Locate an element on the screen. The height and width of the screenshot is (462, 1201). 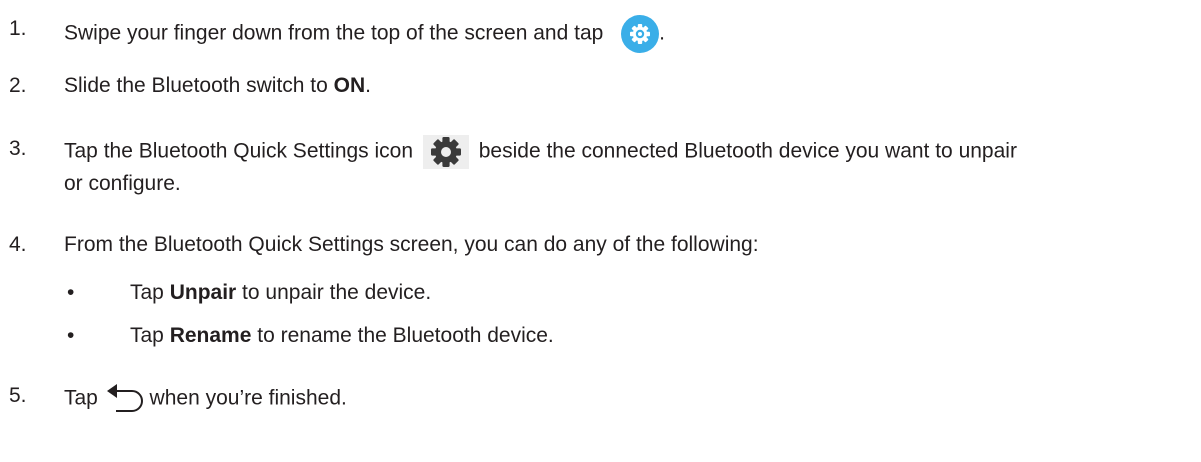
step-number: 2. is located at coordinates (18, 85).